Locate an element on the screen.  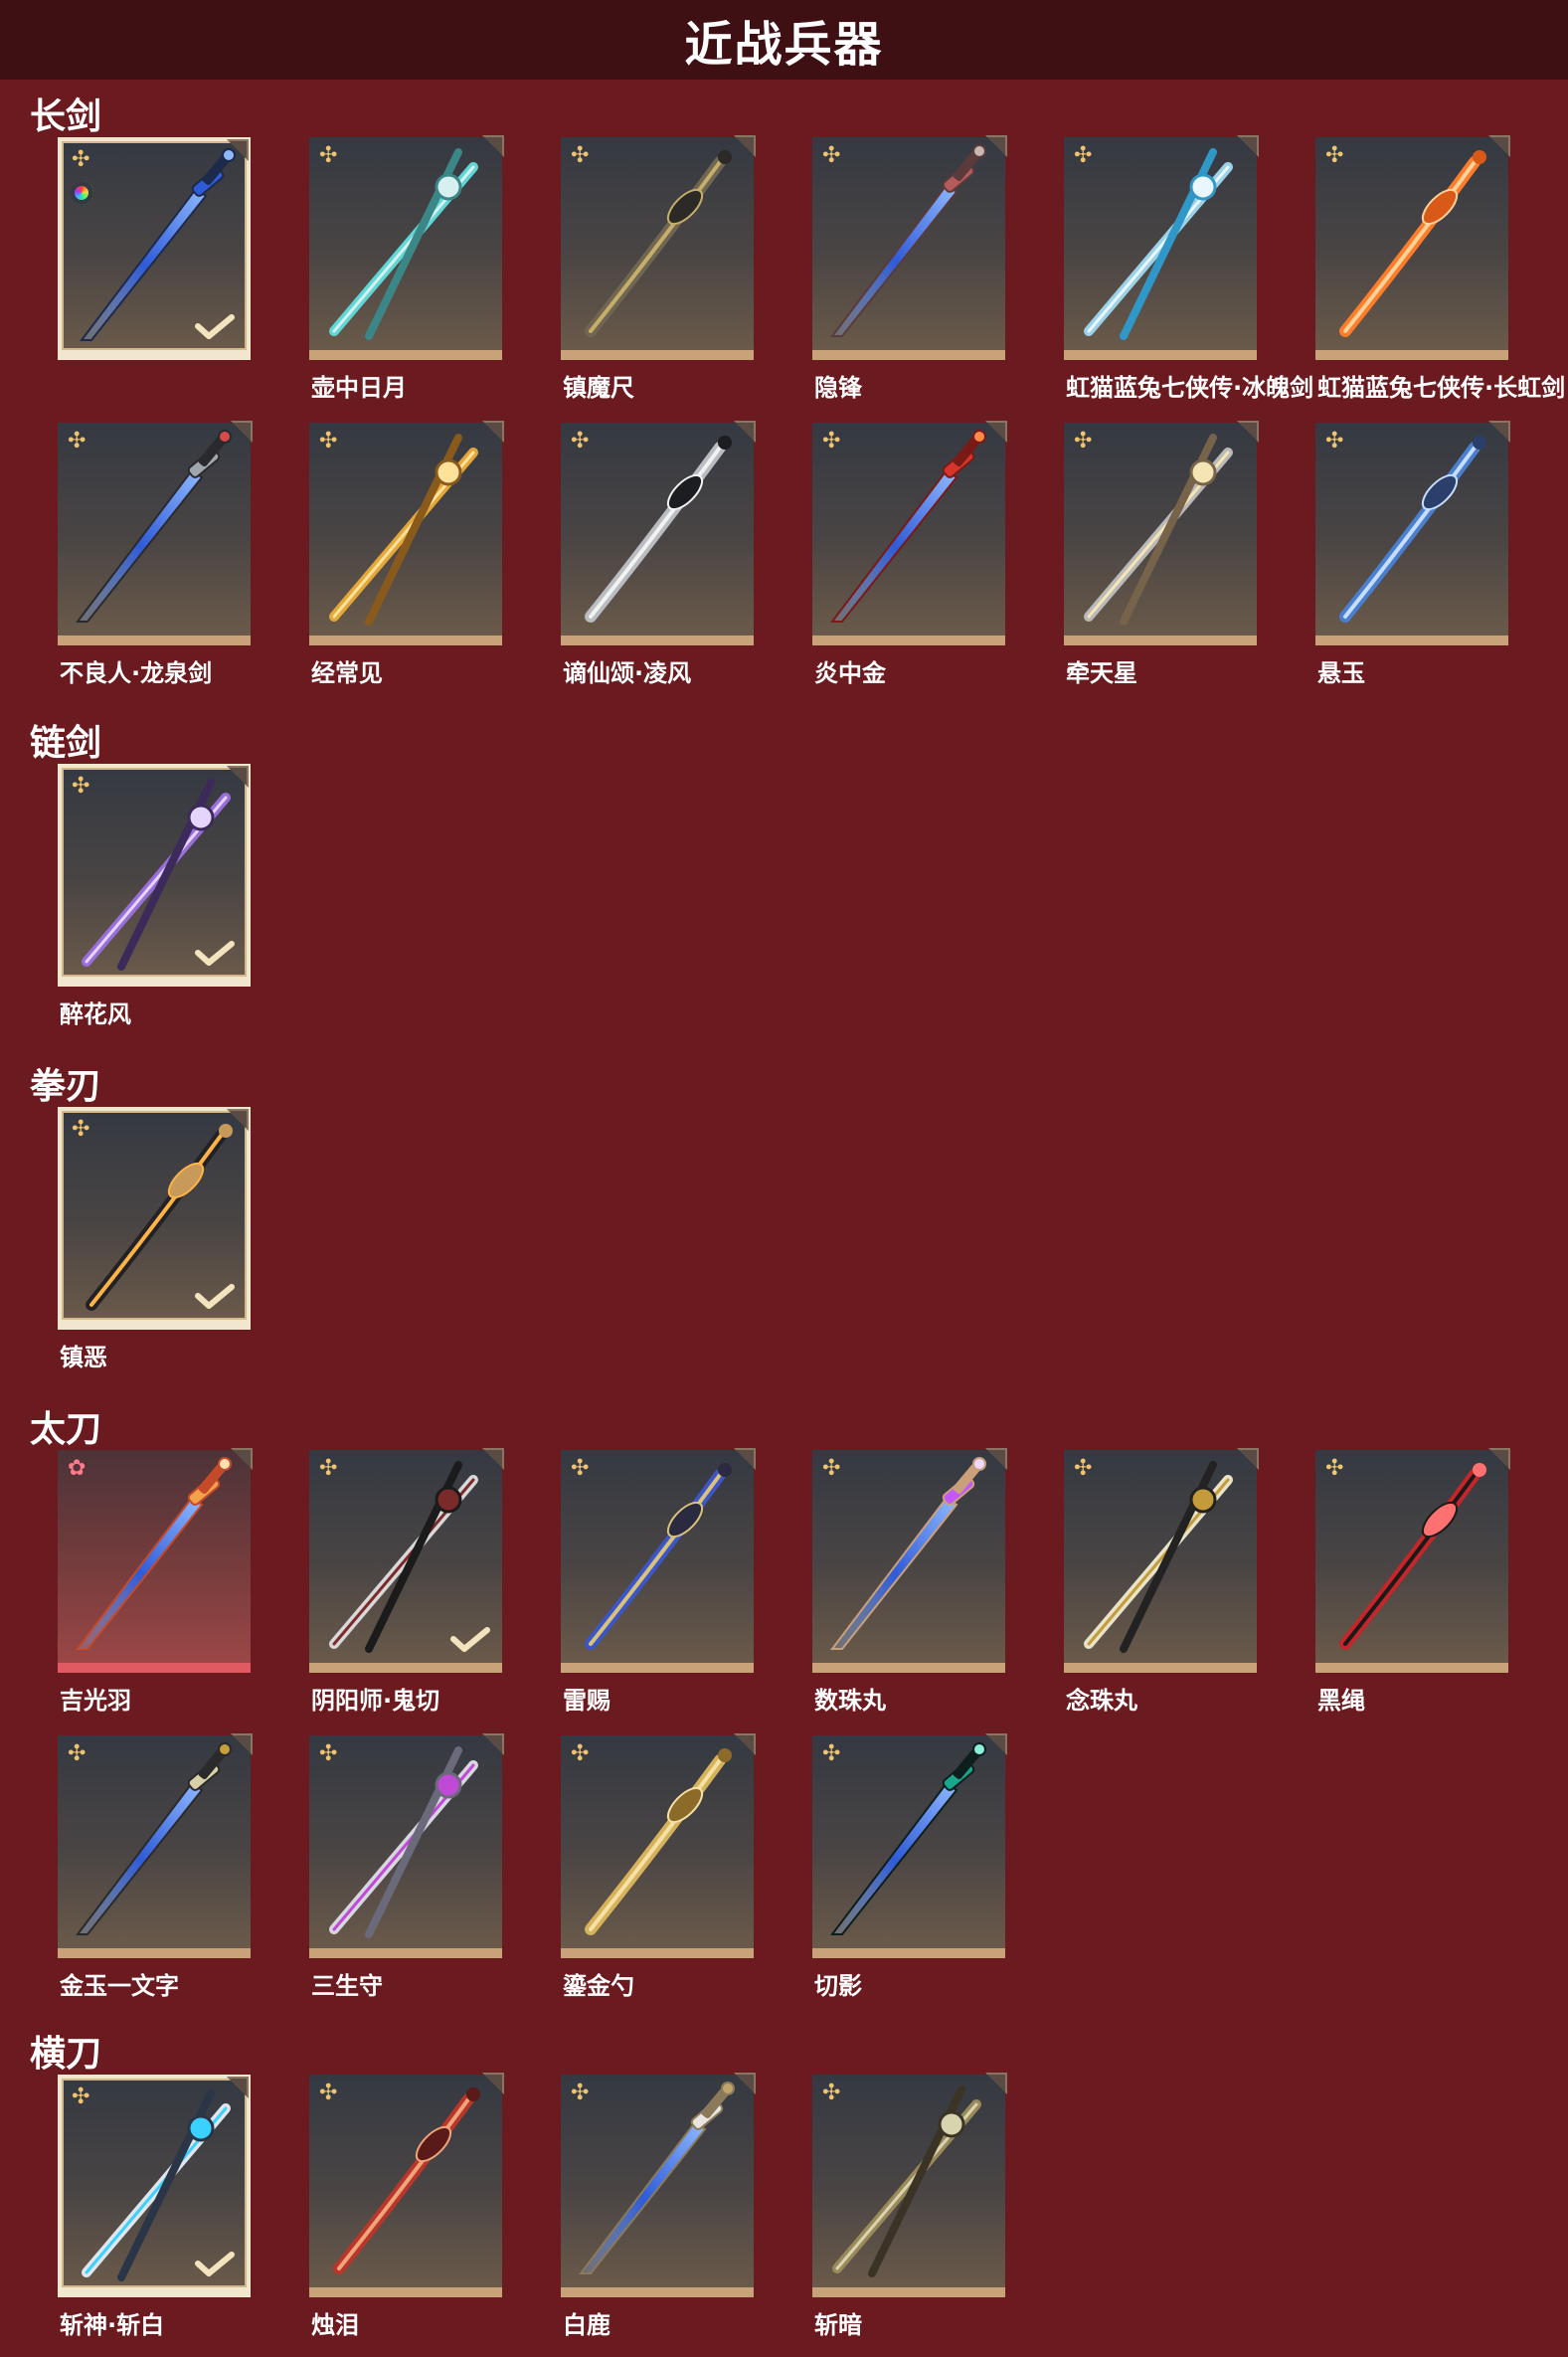
weapon-card: ✣ 隐锋 is located at coordinates (910, 269).